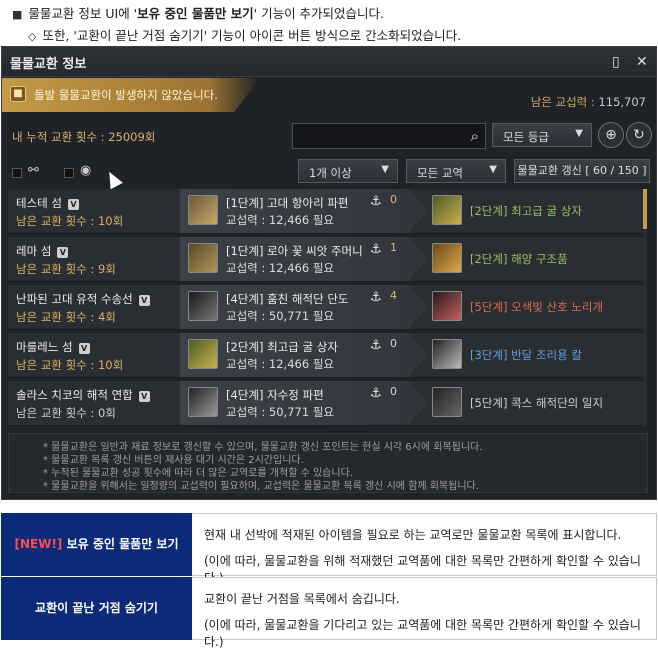 This screenshot has height=650, width=658. What do you see at coordinates (588, 102) in the screenshot?
I see `remaining-negotiation: 남은 교섭력 : 115,707` at bounding box center [588, 102].